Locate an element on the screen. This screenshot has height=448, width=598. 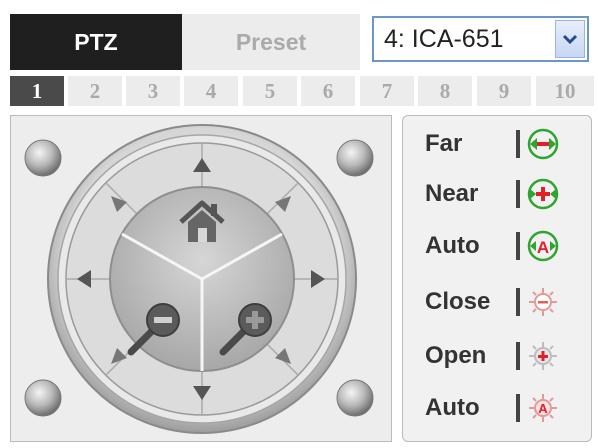
iris-close-label: Close is located at coordinates (458, 301).